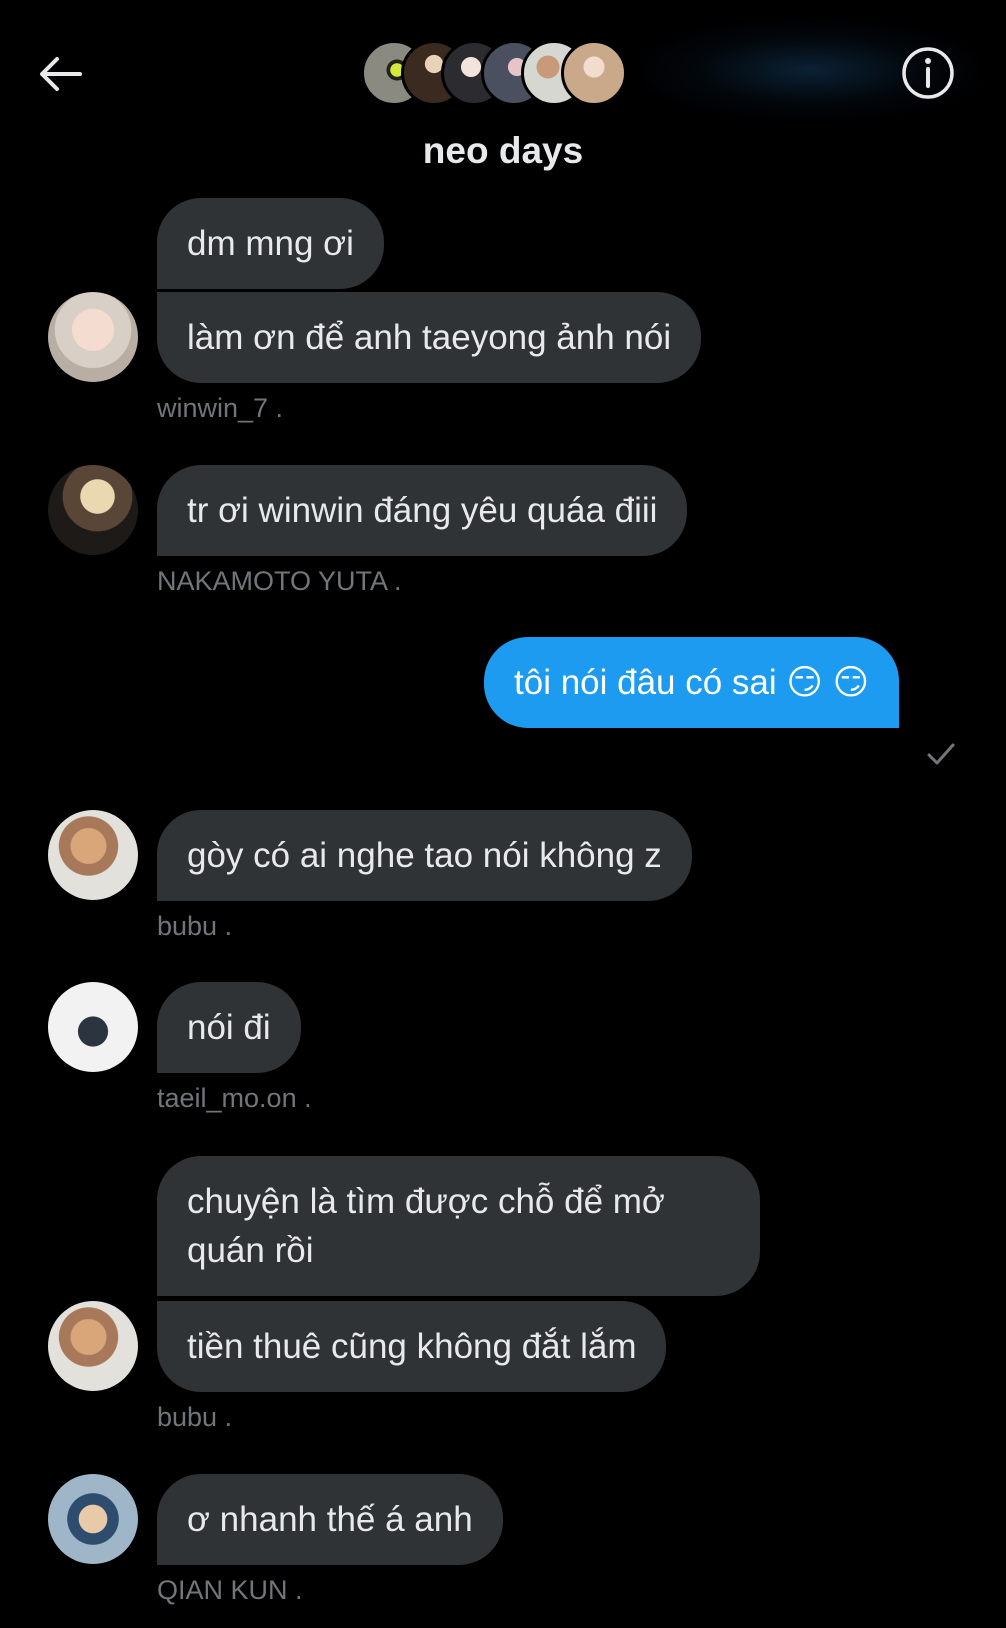 This screenshot has height=1628, width=1006. I want to click on info-circle-icon, so click(928, 73).